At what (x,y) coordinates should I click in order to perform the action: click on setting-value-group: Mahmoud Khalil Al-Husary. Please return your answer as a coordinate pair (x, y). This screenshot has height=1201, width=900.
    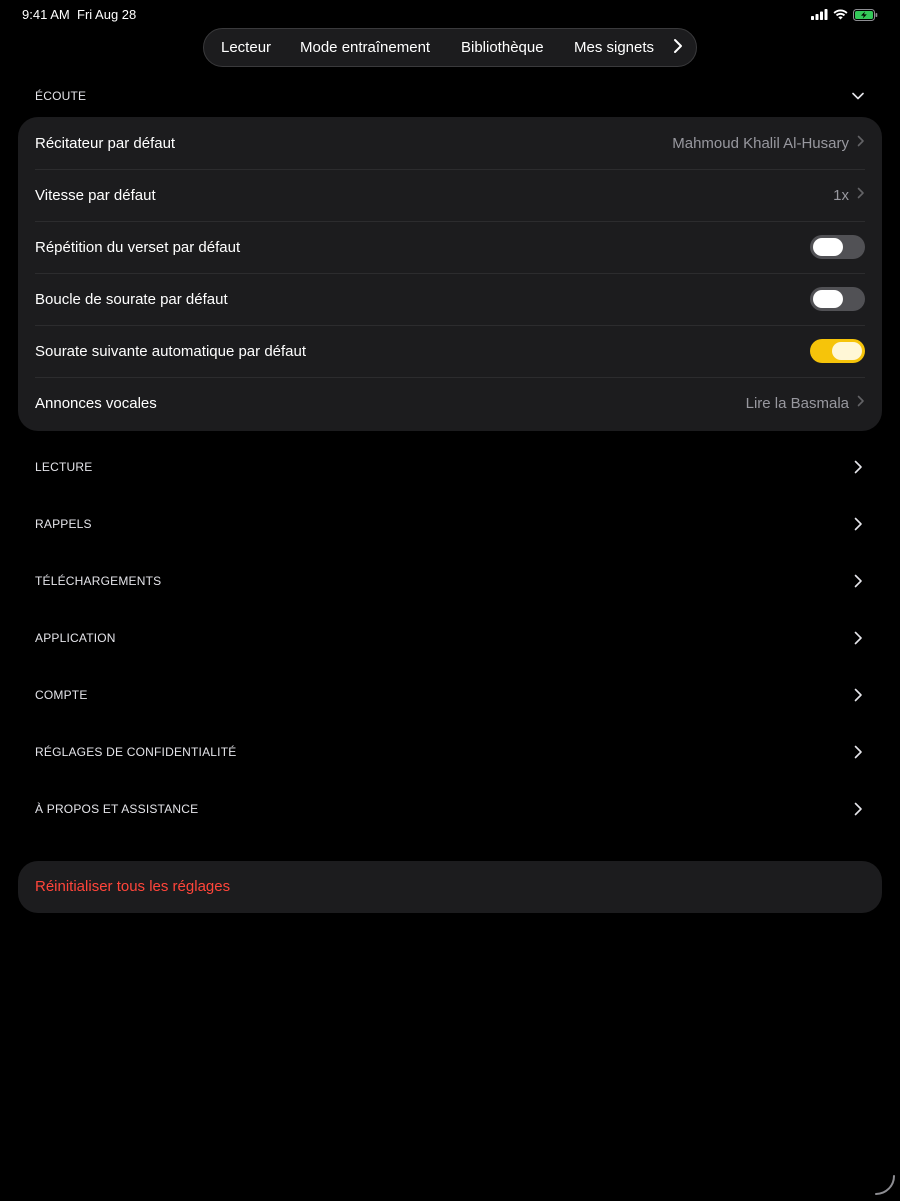
    Looking at the image, I should click on (768, 143).